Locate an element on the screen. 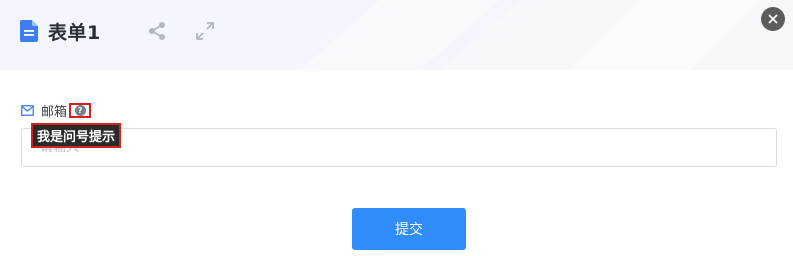 The image size is (793, 256). dialog-title: 表单1 is located at coordinates (60, 31).